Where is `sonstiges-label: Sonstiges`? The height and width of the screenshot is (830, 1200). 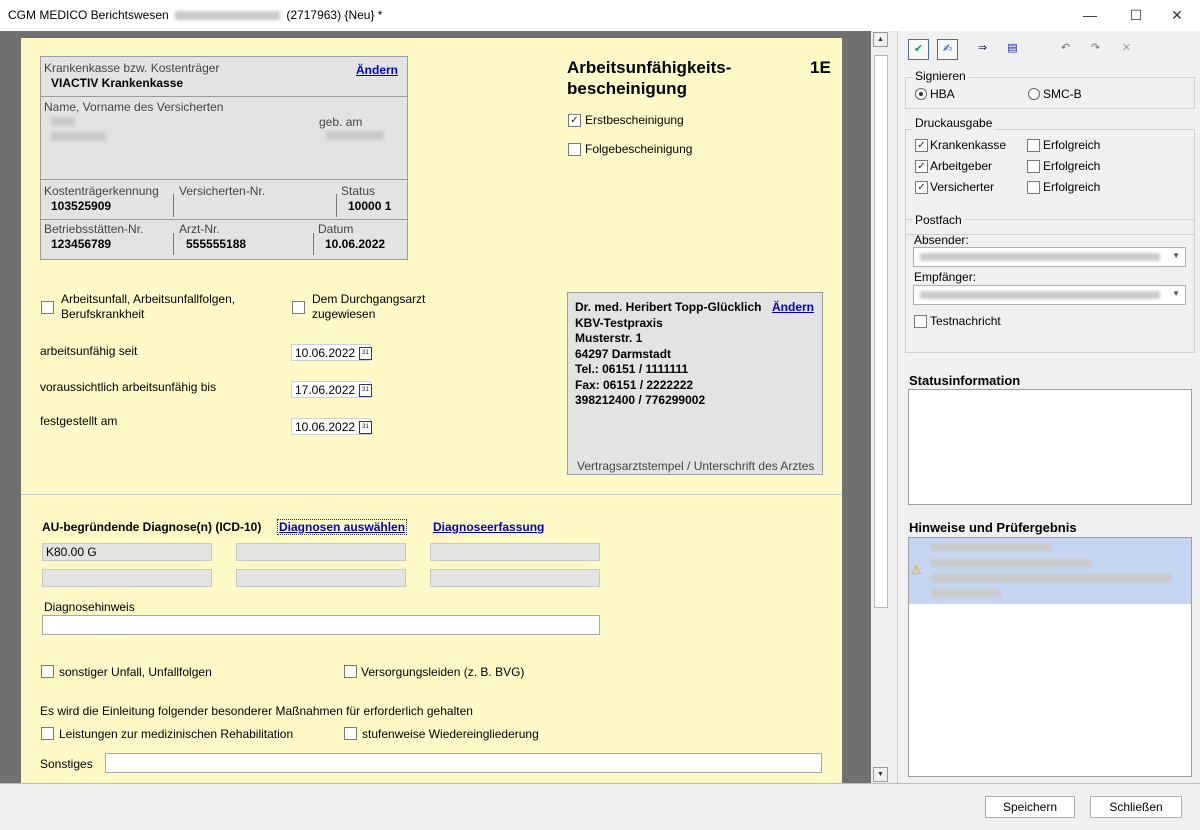
sonstiges-label: Sonstiges is located at coordinates (66, 764).